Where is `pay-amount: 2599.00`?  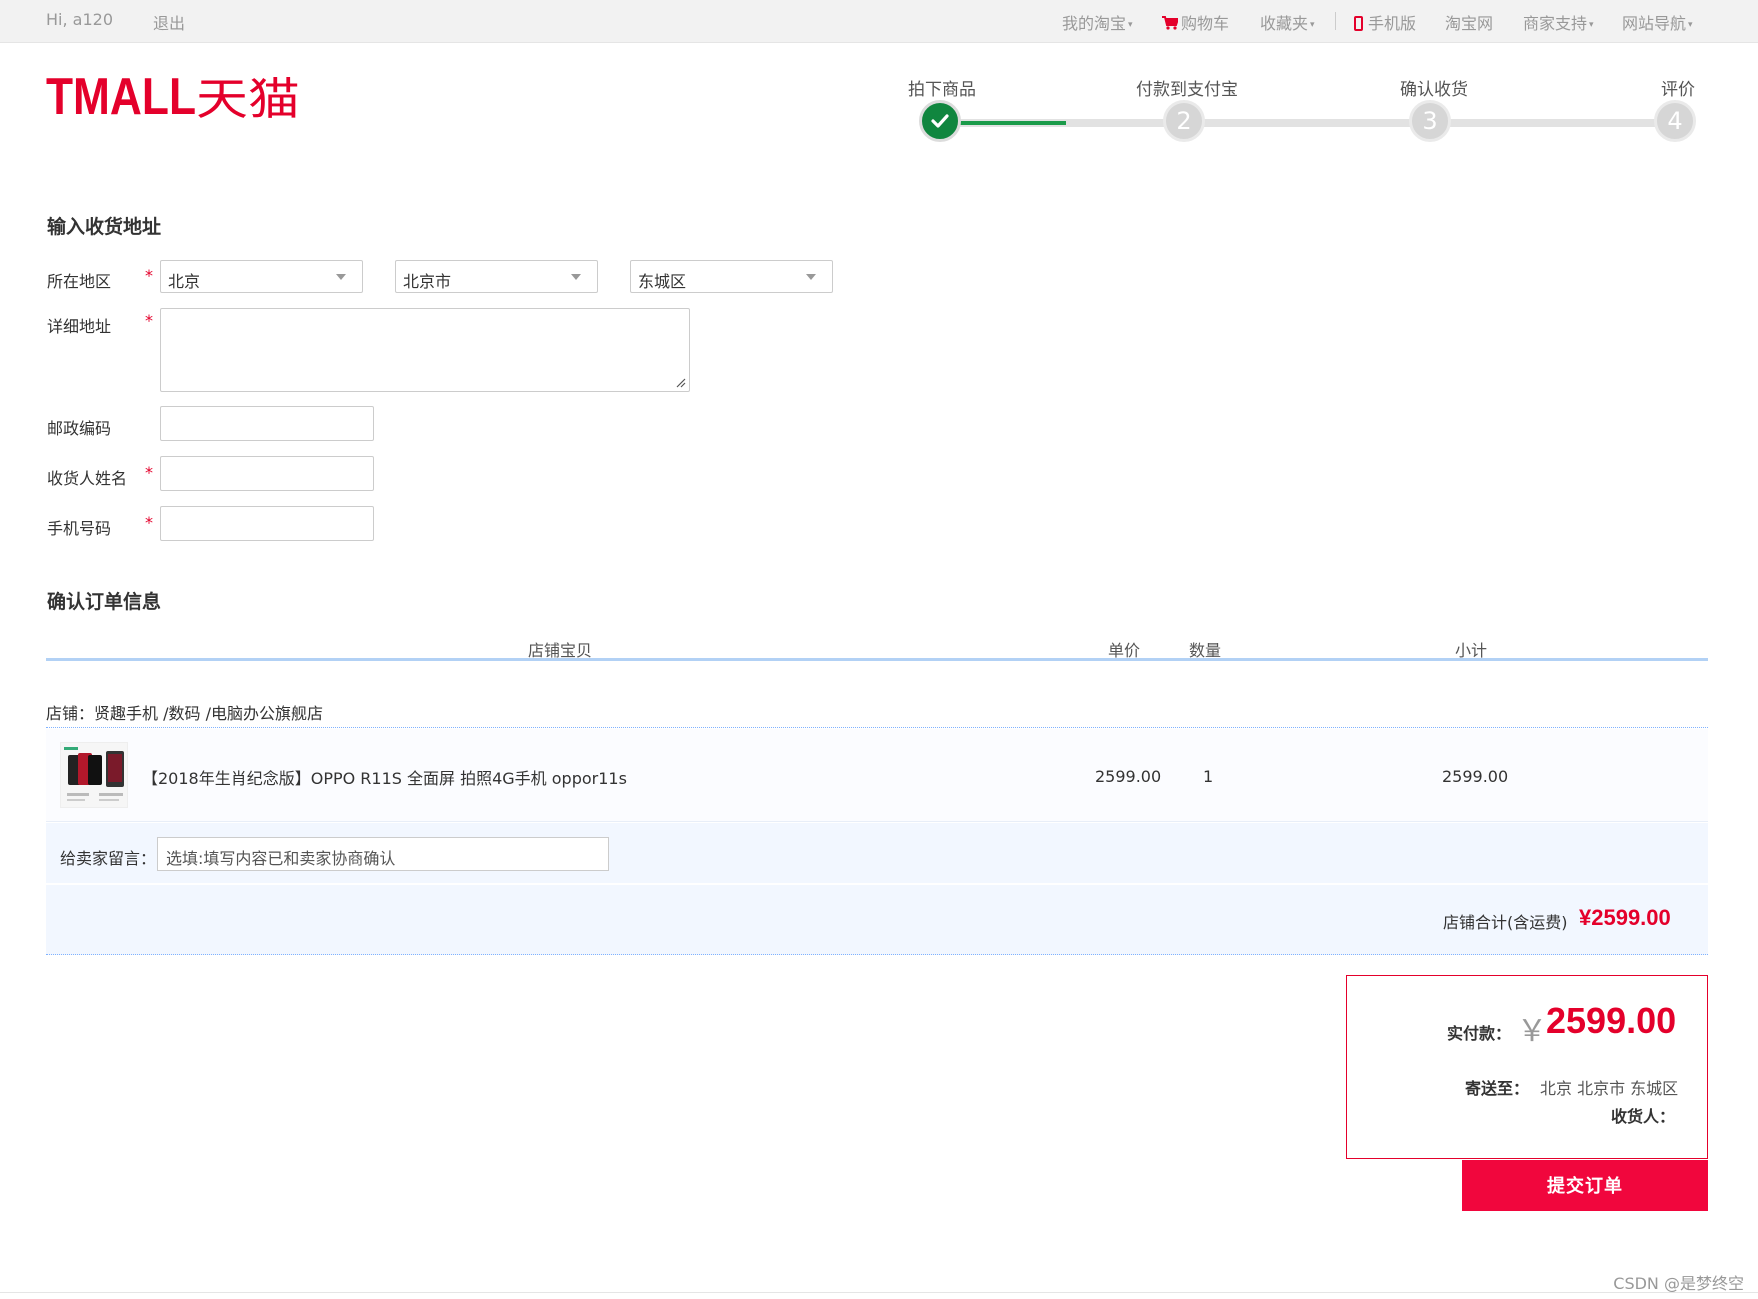
pay-amount: 2599.00 is located at coordinates (1611, 1020).